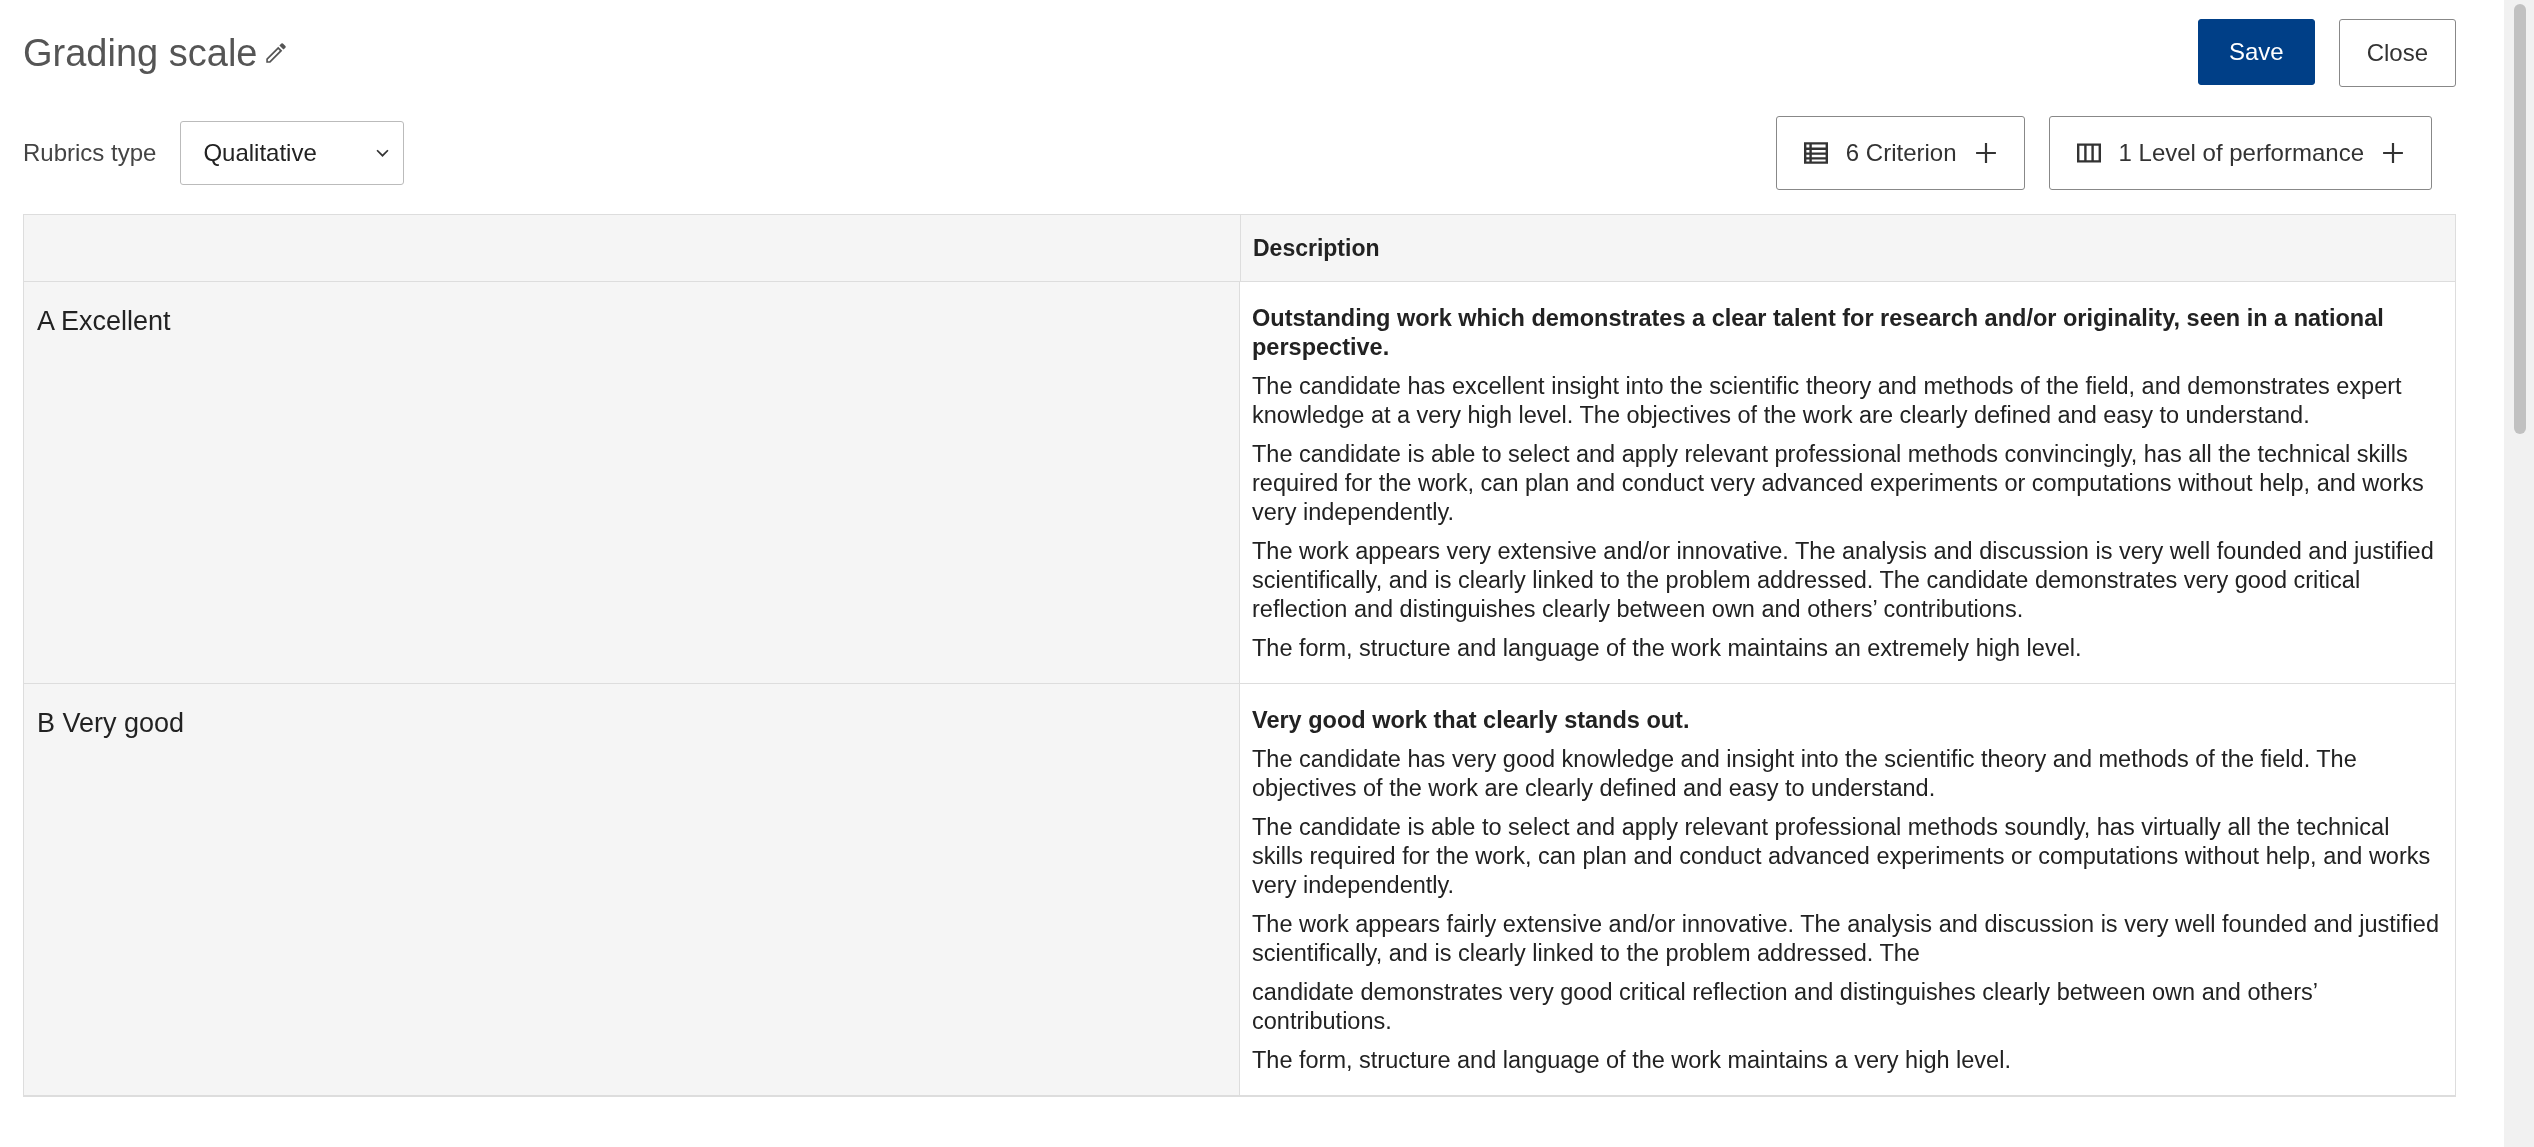 This screenshot has width=2534, height=1147. Describe the element at coordinates (1827, 401) in the screenshot. I see `description-paragraph: The candidate has excellent insight into the scientific theory and methods of the field, and demonstrates expert knowledge at a very high level. The objectives of the work are clearly defined and easy to understand.` at that location.